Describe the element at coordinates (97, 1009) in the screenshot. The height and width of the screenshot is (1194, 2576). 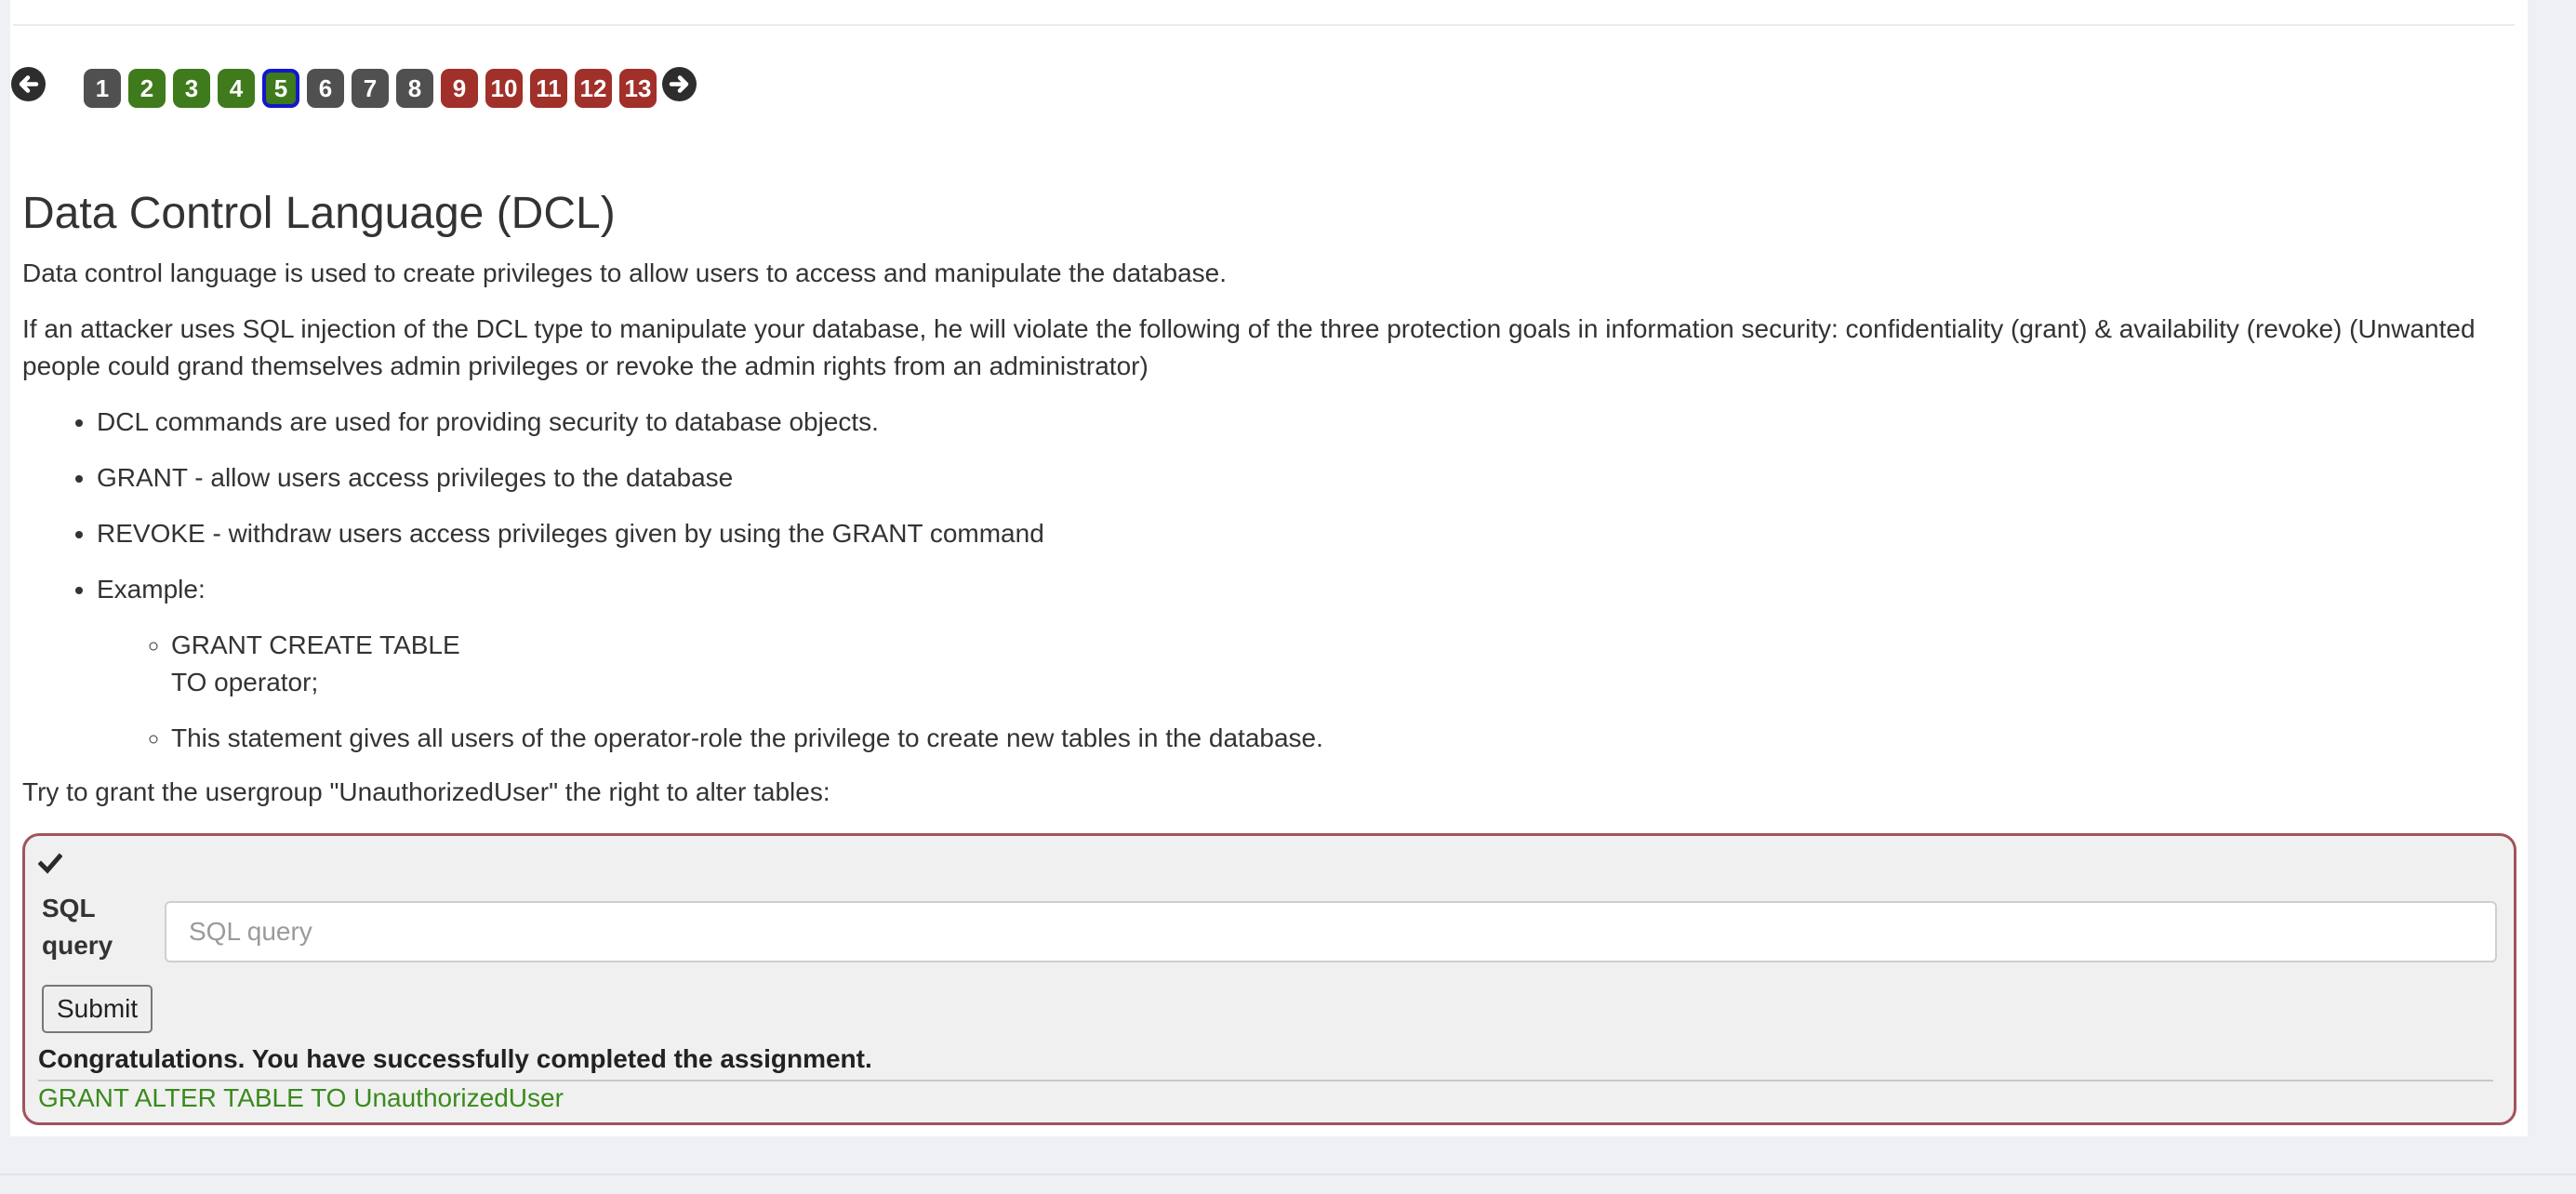
I see `submit-button: Submit` at that location.